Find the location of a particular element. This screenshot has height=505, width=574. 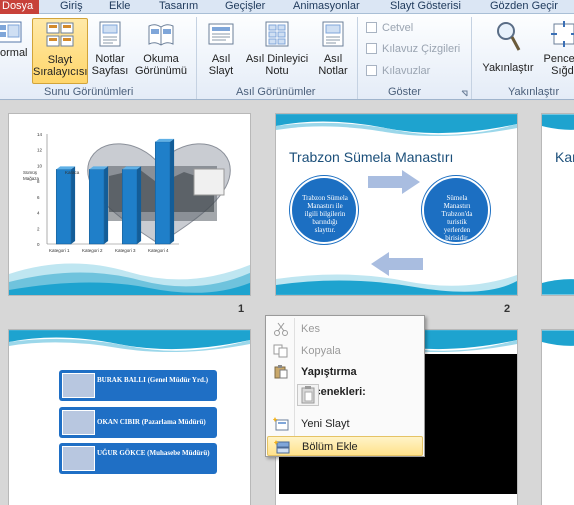

group-label-yakinlastir: Yakınlaştır is located at coordinates (534, 92).